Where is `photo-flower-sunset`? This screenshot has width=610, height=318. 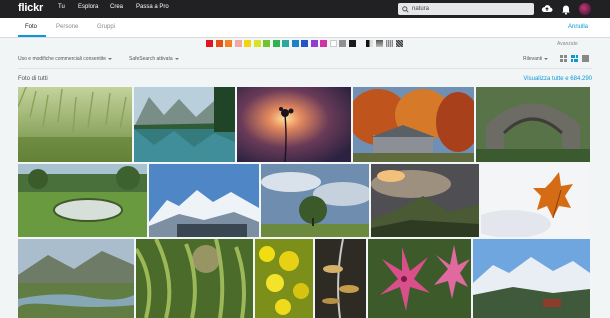 photo-flower-sunset is located at coordinates (294, 124).